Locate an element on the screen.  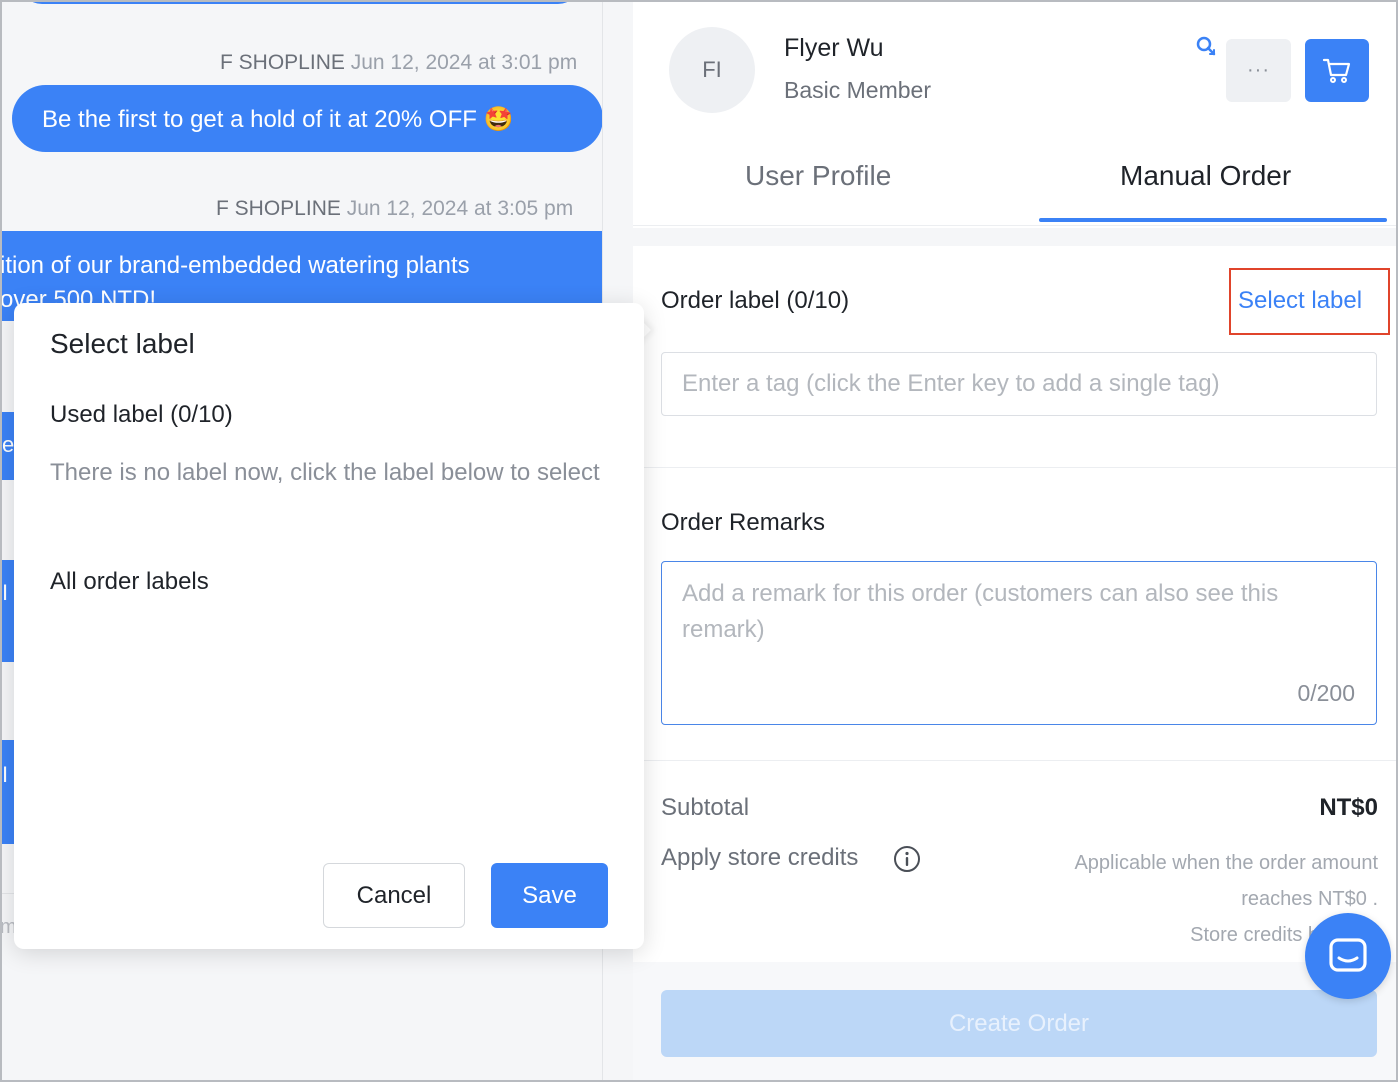
create-order-button: Create Order is located at coordinates (1019, 1023).